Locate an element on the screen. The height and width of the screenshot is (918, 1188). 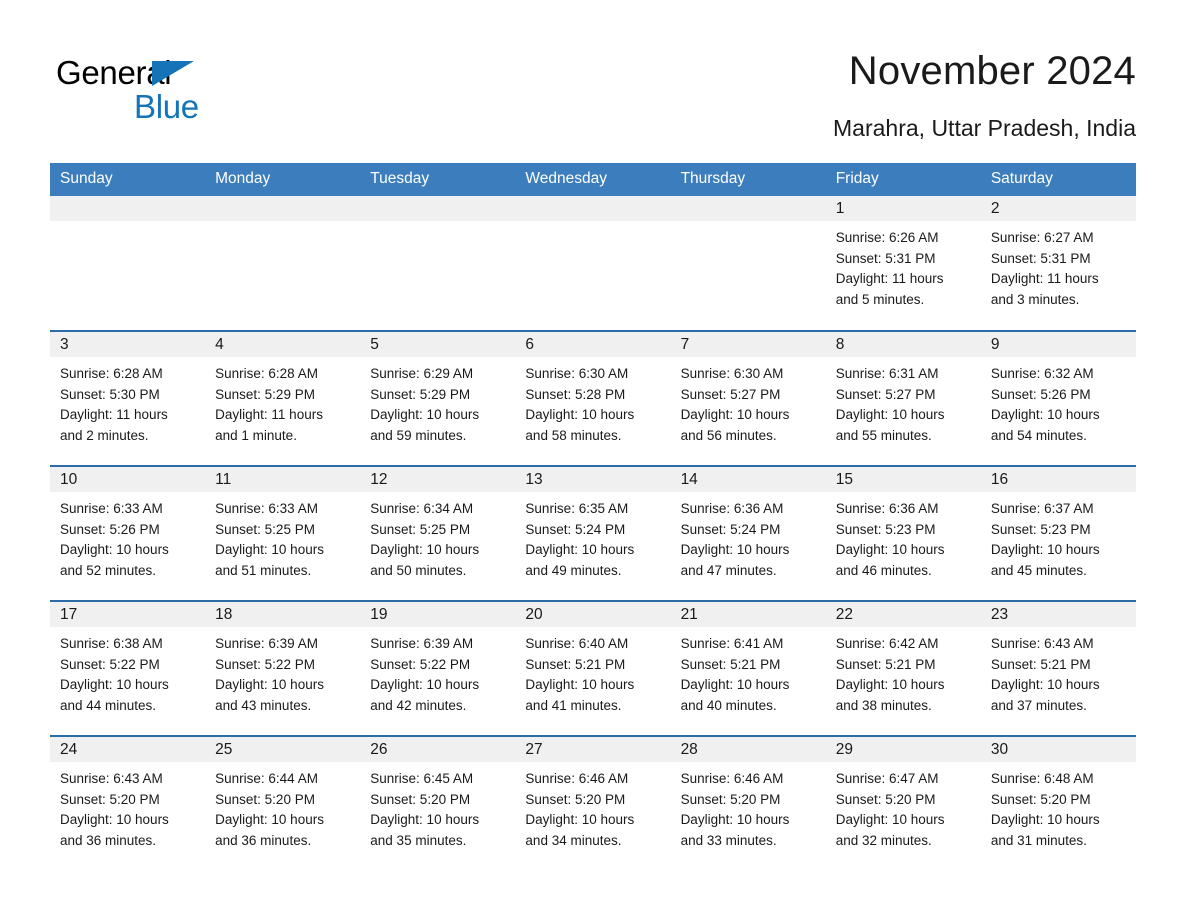
sunrise-time: Sunrise: 6:33 AM is located at coordinates (266, 509).